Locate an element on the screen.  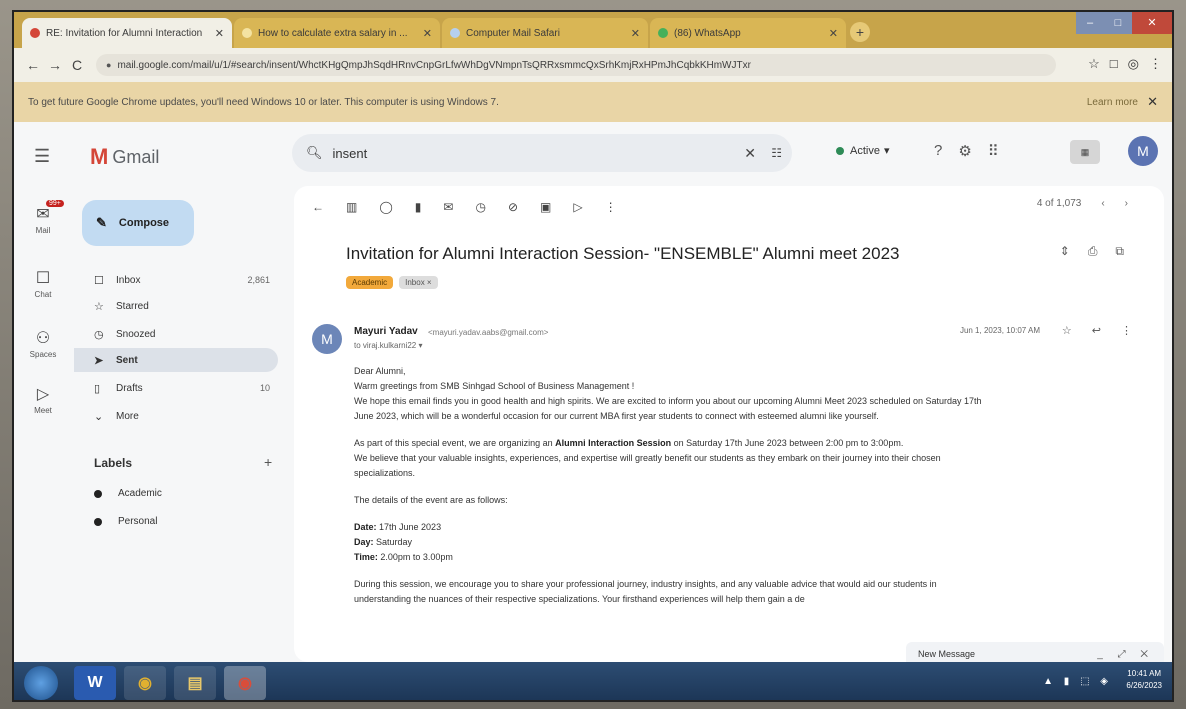
archive-icon: ▥ is located at coordinates (351, 207).